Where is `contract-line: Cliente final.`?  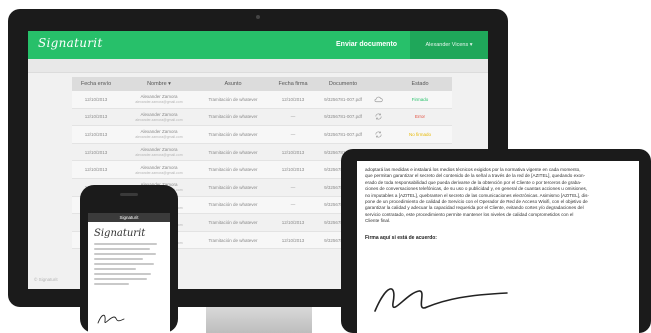
contract-line: Cliente final. is located at coordinates (378, 221).